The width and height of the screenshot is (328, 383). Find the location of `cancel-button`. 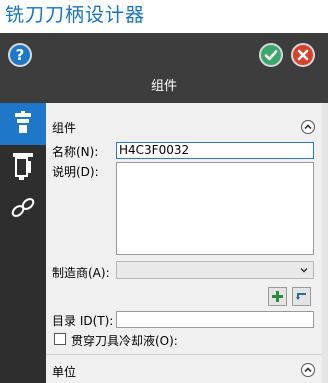

cancel-button is located at coordinates (303, 55).